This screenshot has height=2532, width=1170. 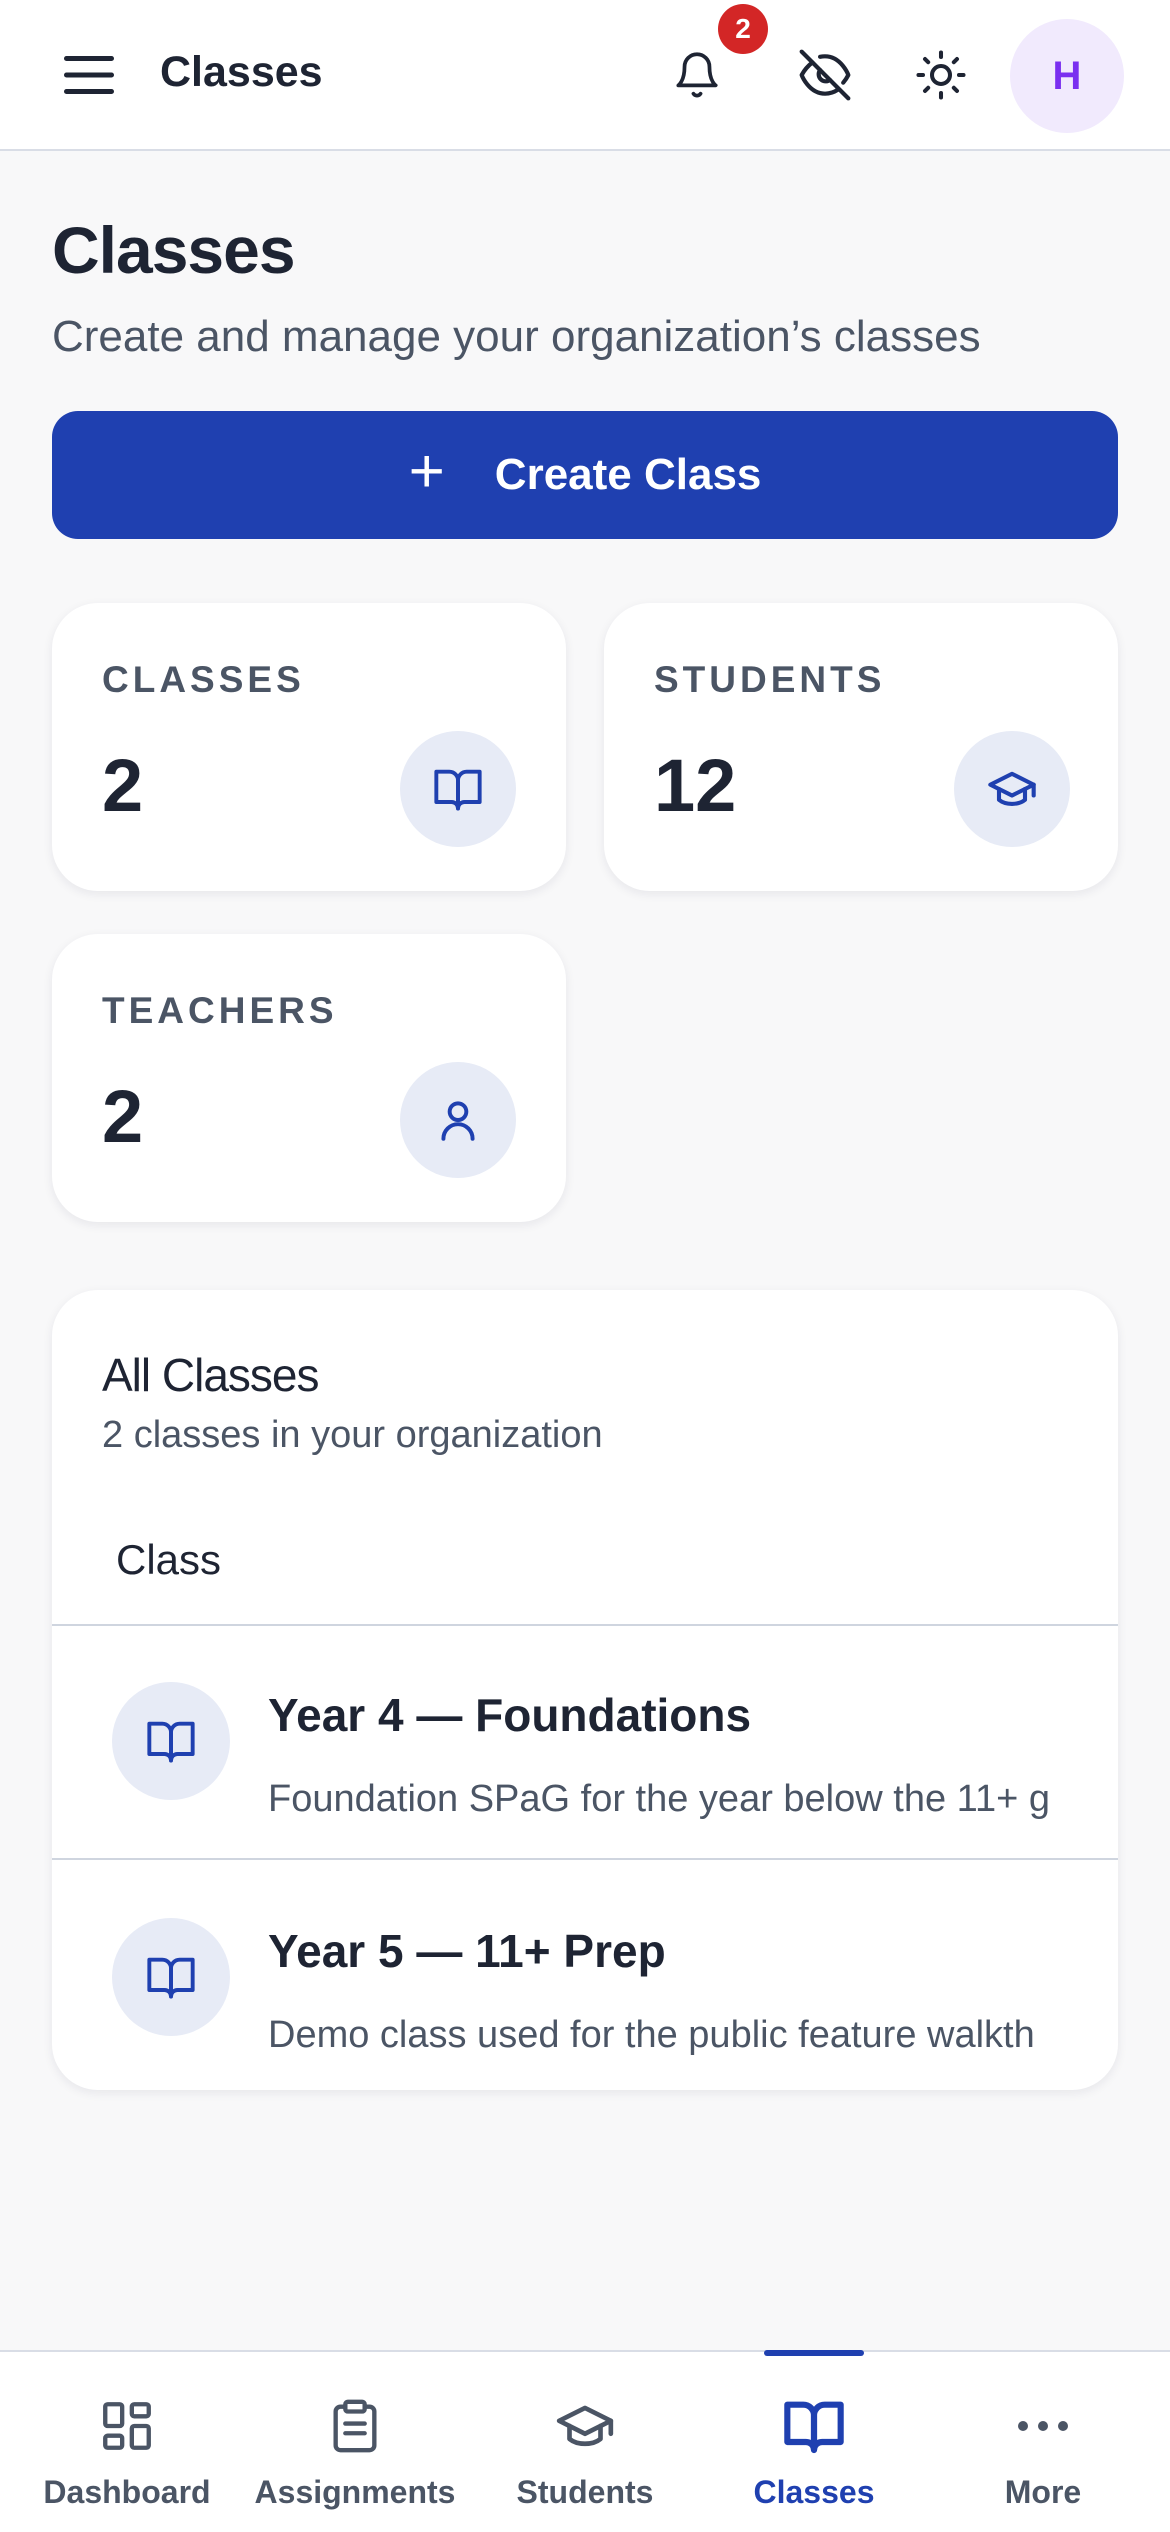 I want to click on more-icon, so click(x=1043, y=2426).